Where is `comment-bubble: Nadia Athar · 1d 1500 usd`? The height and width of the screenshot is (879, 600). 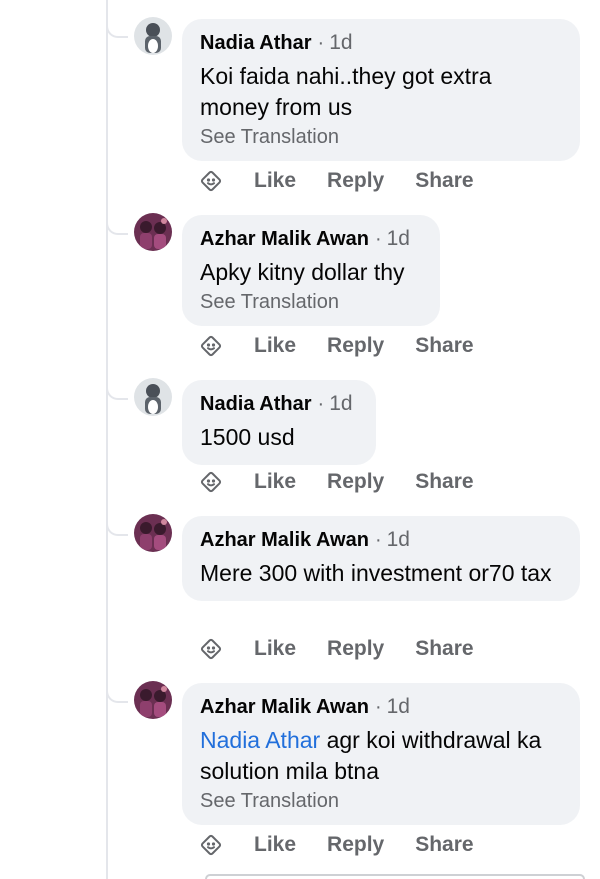
comment-bubble: Nadia Athar · 1d 1500 usd is located at coordinates (279, 422).